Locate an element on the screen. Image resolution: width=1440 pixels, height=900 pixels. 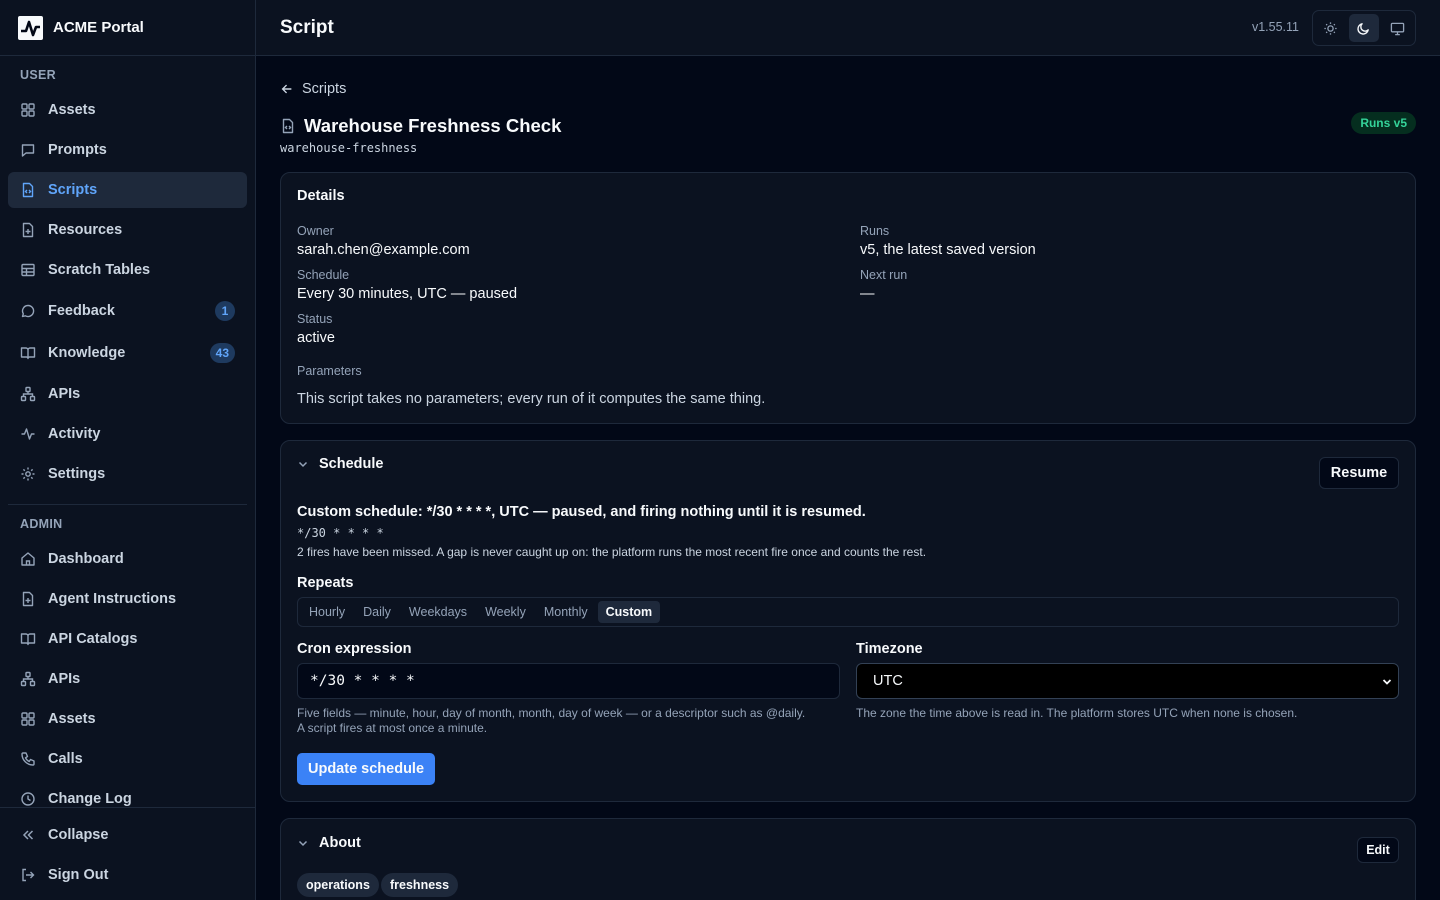
back-to-scripts-link: Scripts is located at coordinates (313, 89).